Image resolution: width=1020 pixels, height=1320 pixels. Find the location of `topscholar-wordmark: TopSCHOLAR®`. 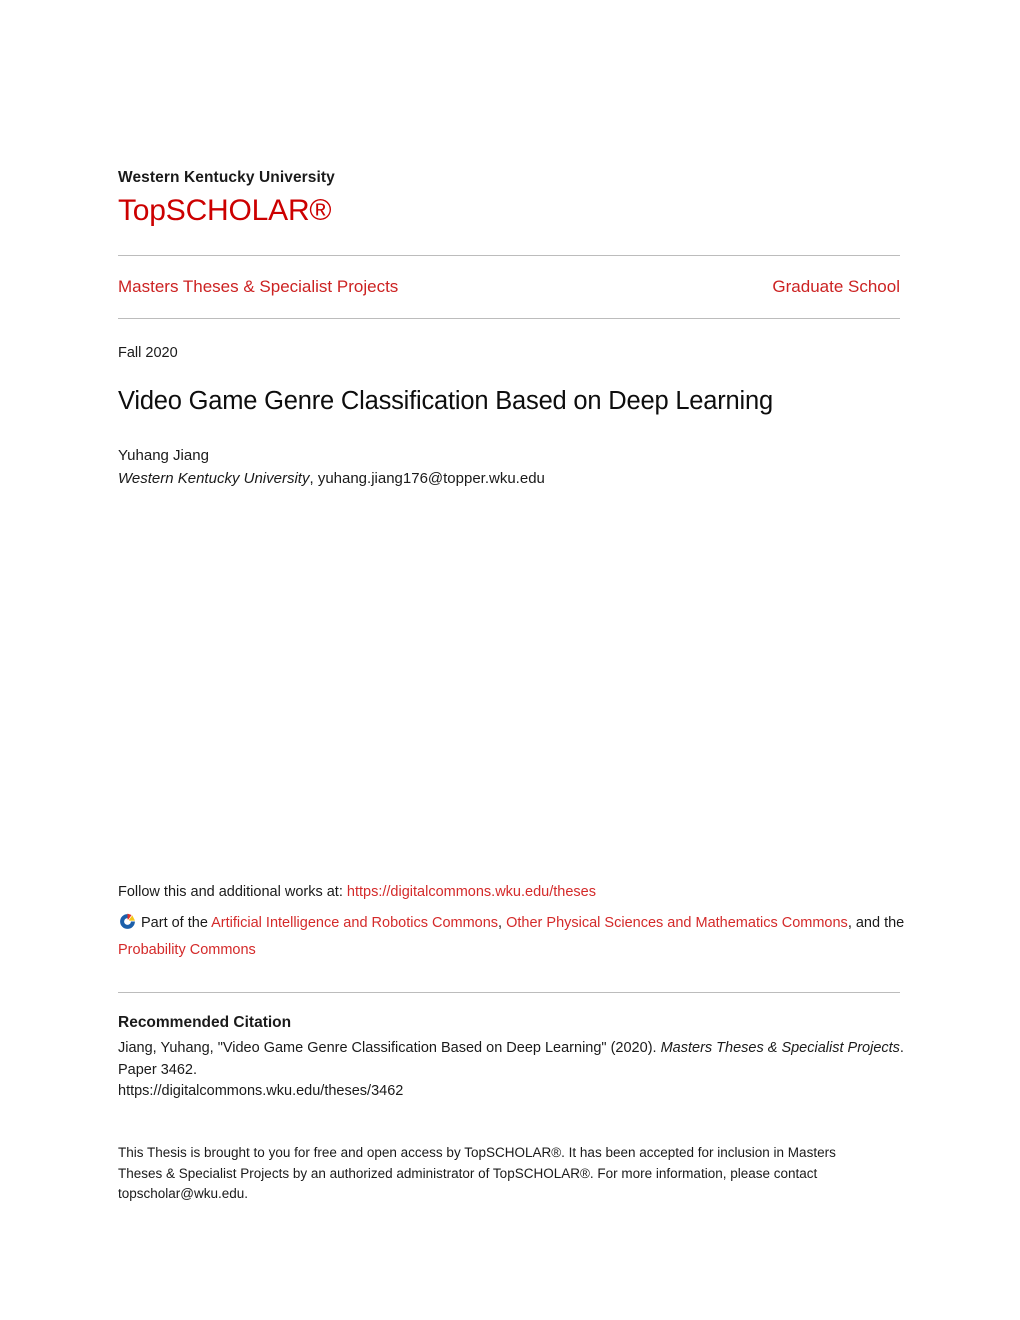

topscholar-wordmark: TopSCHOLAR® is located at coordinates (225, 210).